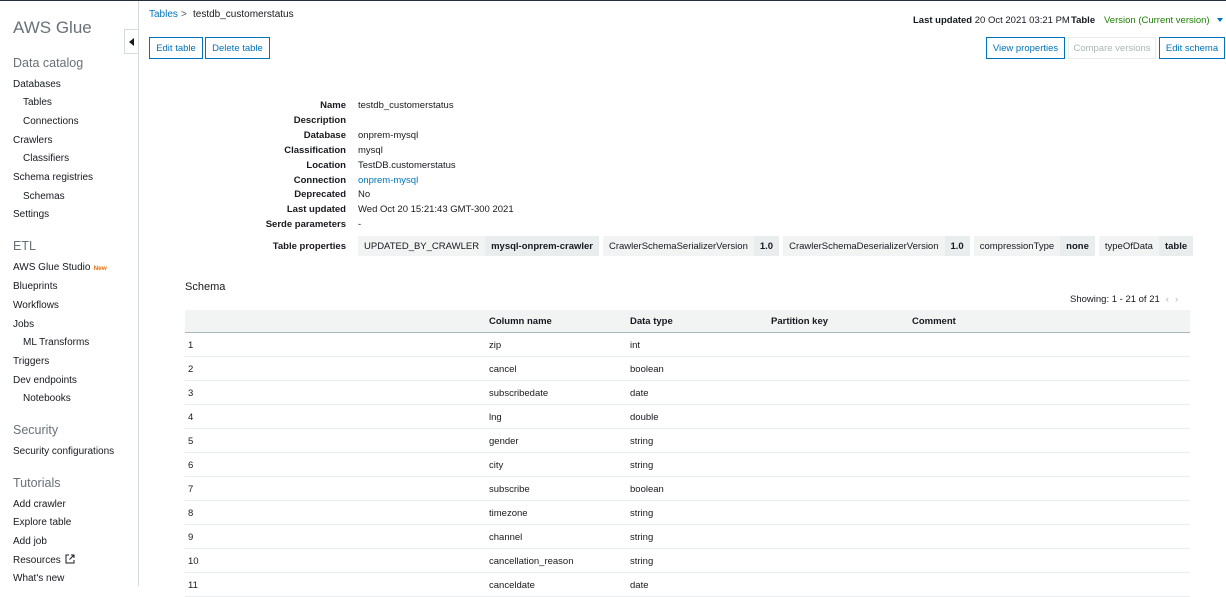 Image resolution: width=1226 pixels, height=597 pixels. What do you see at coordinates (191, 537) in the screenshot?
I see `cell-index: 9` at bounding box center [191, 537].